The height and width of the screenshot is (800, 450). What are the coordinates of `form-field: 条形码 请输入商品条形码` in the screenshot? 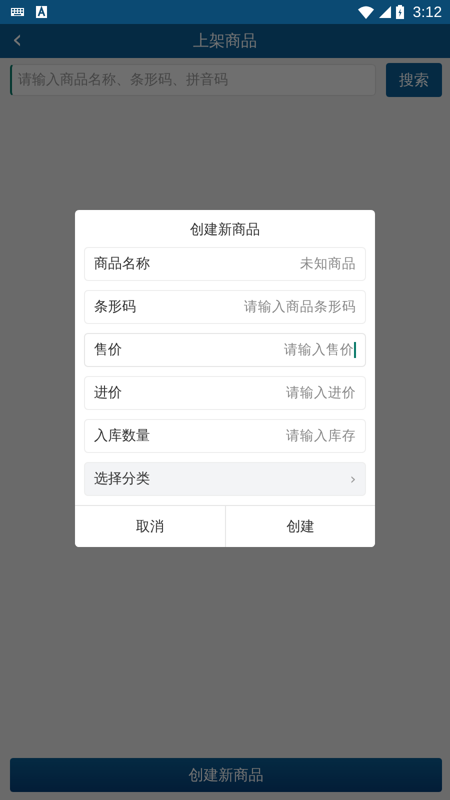 It's located at (225, 307).